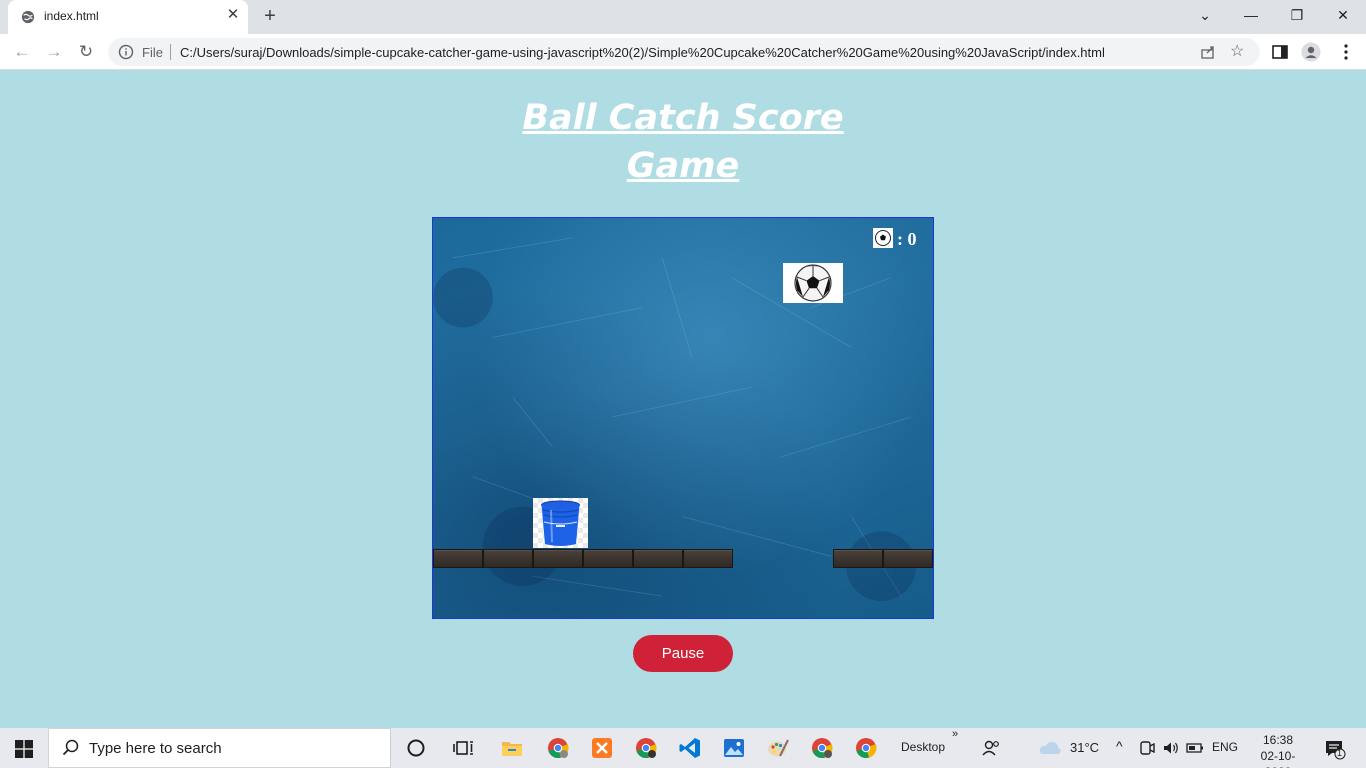 This screenshot has width=1366, height=768. What do you see at coordinates (907, 239) in the screenshot?
I see `score-value: : 0` at bounding box center [907, 239].